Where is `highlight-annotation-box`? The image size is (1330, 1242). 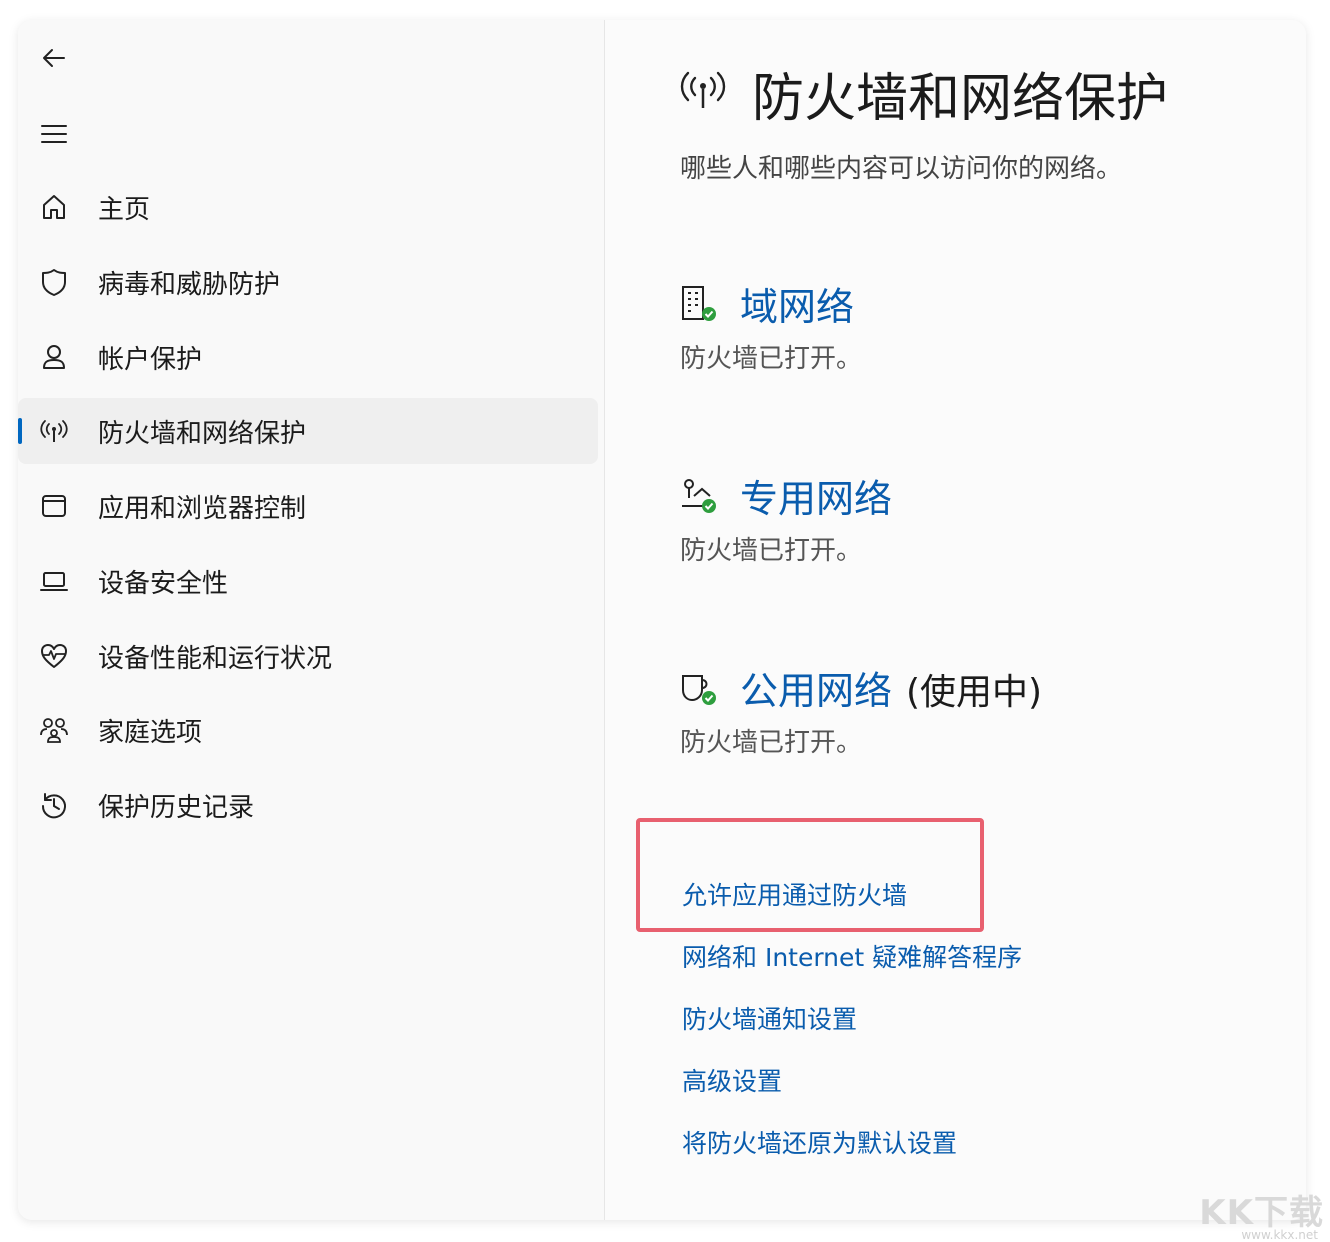 highlight-annotation-box is located at coordinates (810, 875).